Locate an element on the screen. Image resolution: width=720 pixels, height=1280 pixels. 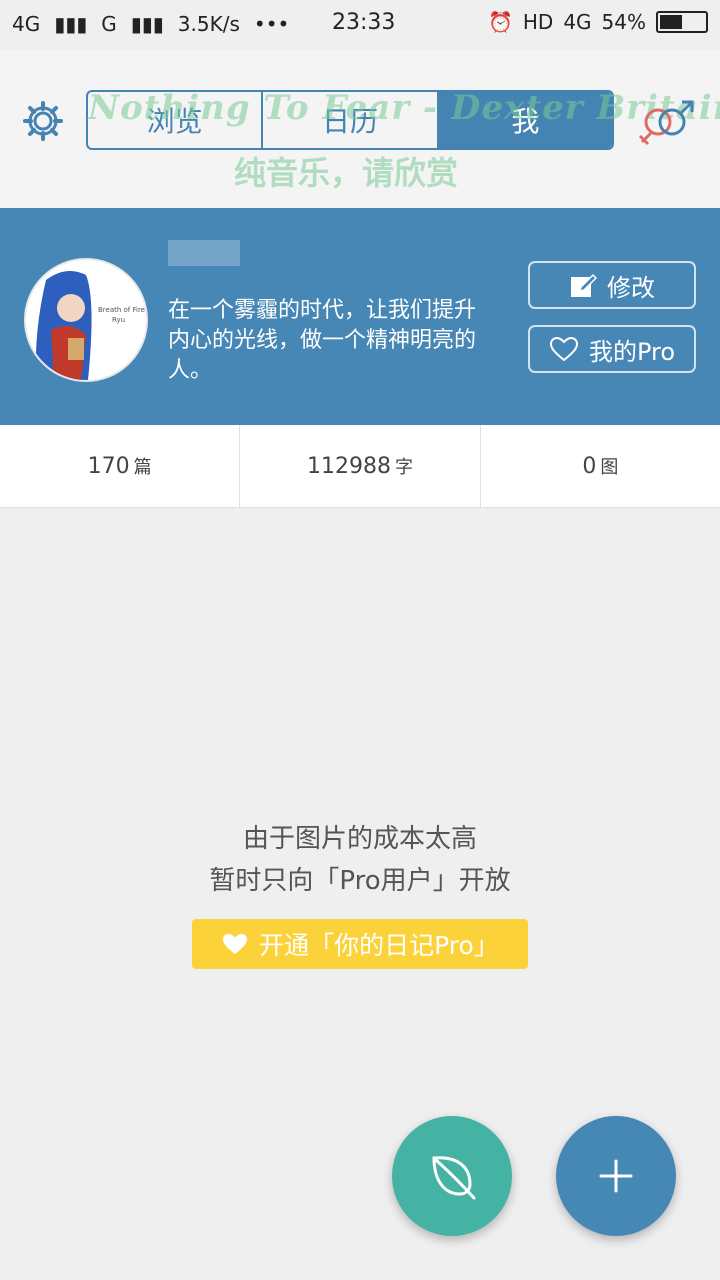
network-type: 4G is located at coordinates (577, 22).